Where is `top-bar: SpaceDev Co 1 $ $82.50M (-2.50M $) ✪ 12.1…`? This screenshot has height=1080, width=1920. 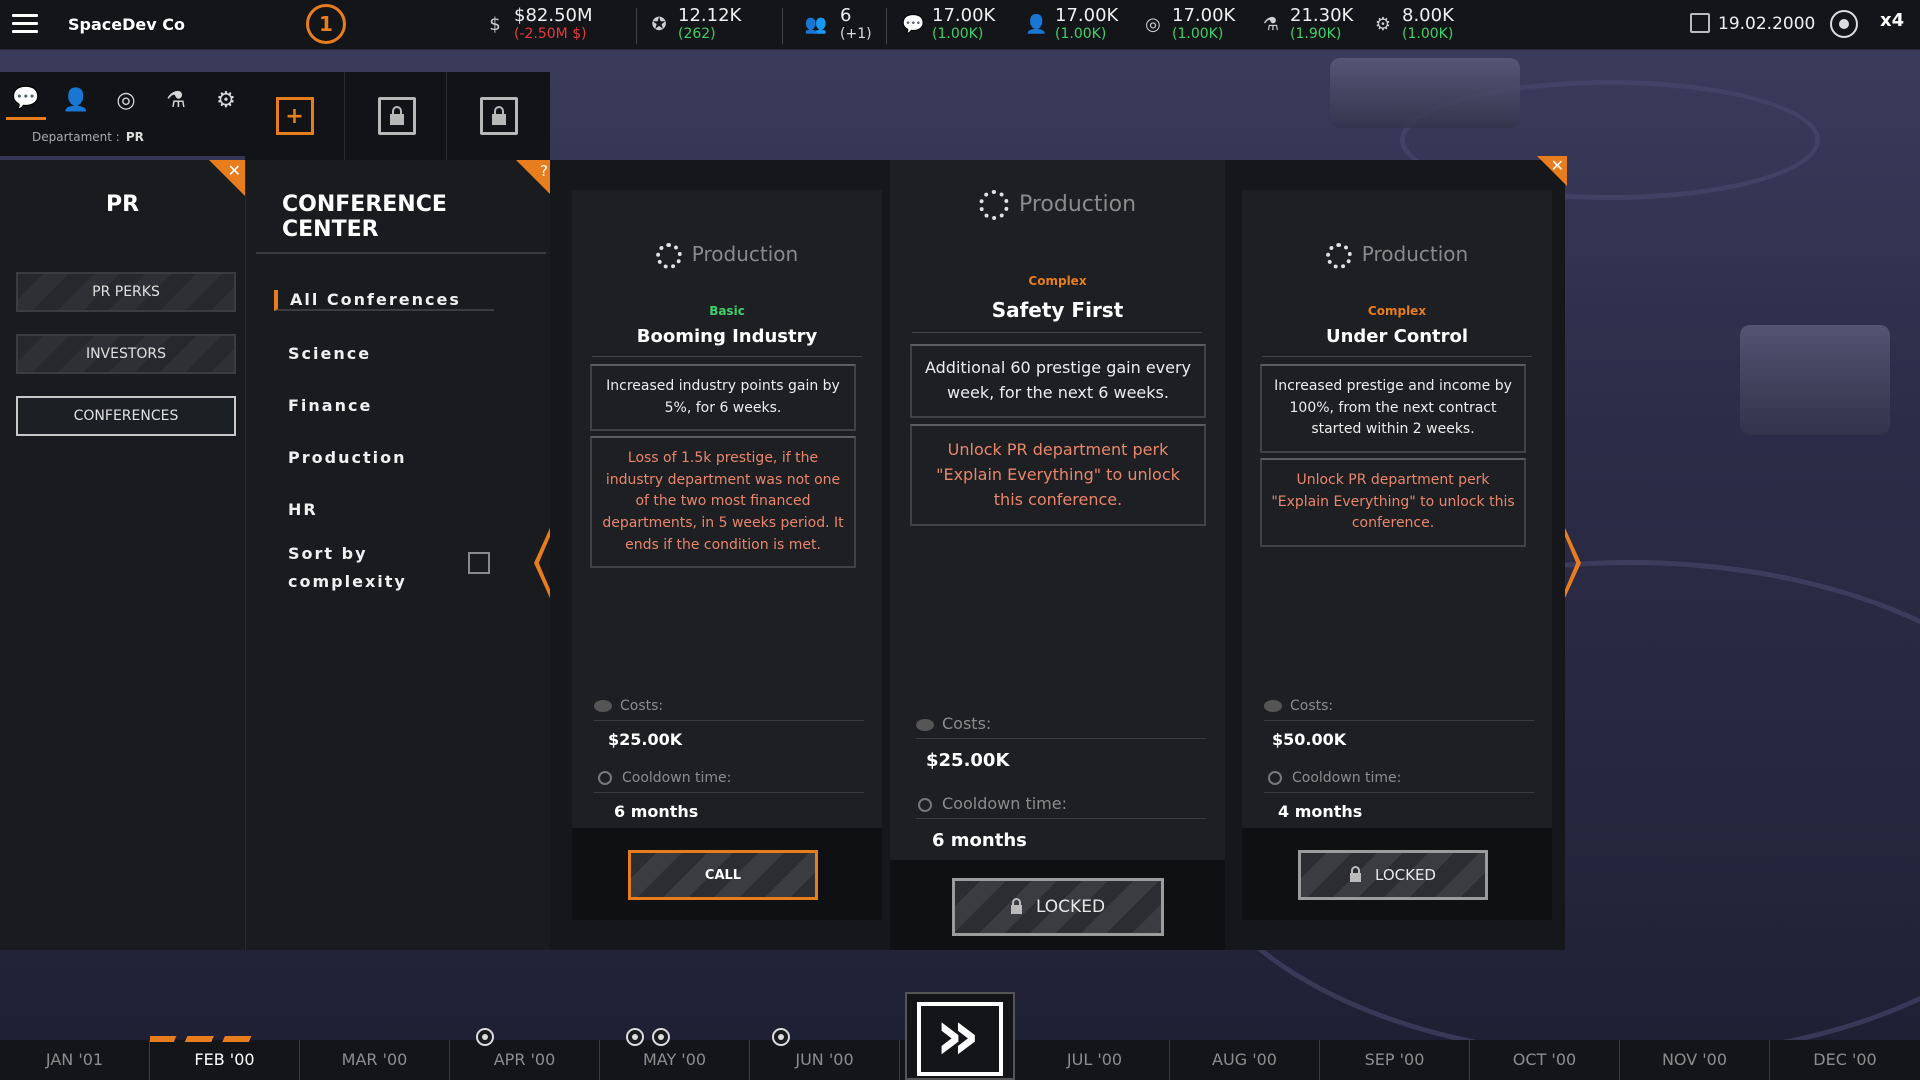 top-bar: SpaceDev Co 1 $ $82.50M (-2.50M $) ✪ 12.1… is located at coordinates (960, 25).